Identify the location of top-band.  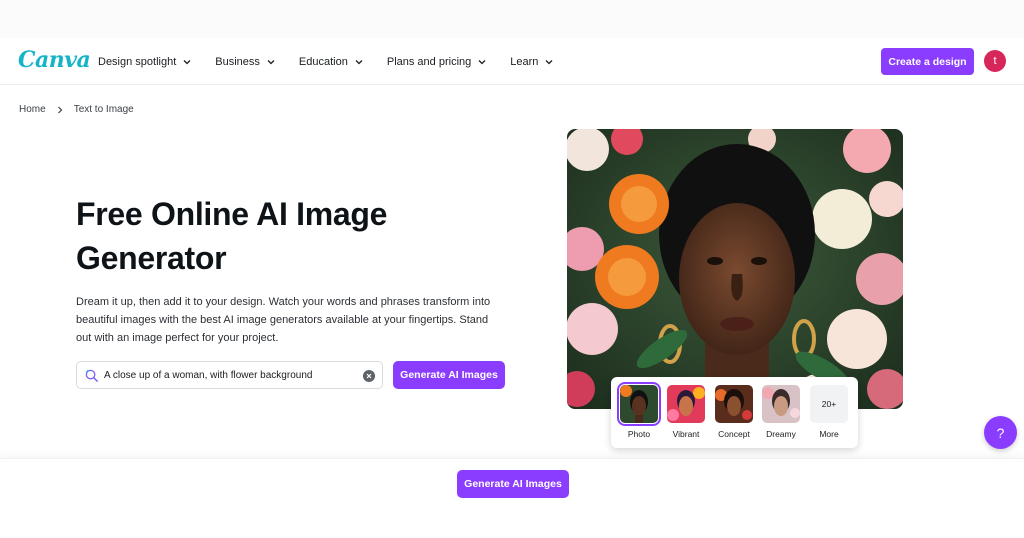
(512, 19).